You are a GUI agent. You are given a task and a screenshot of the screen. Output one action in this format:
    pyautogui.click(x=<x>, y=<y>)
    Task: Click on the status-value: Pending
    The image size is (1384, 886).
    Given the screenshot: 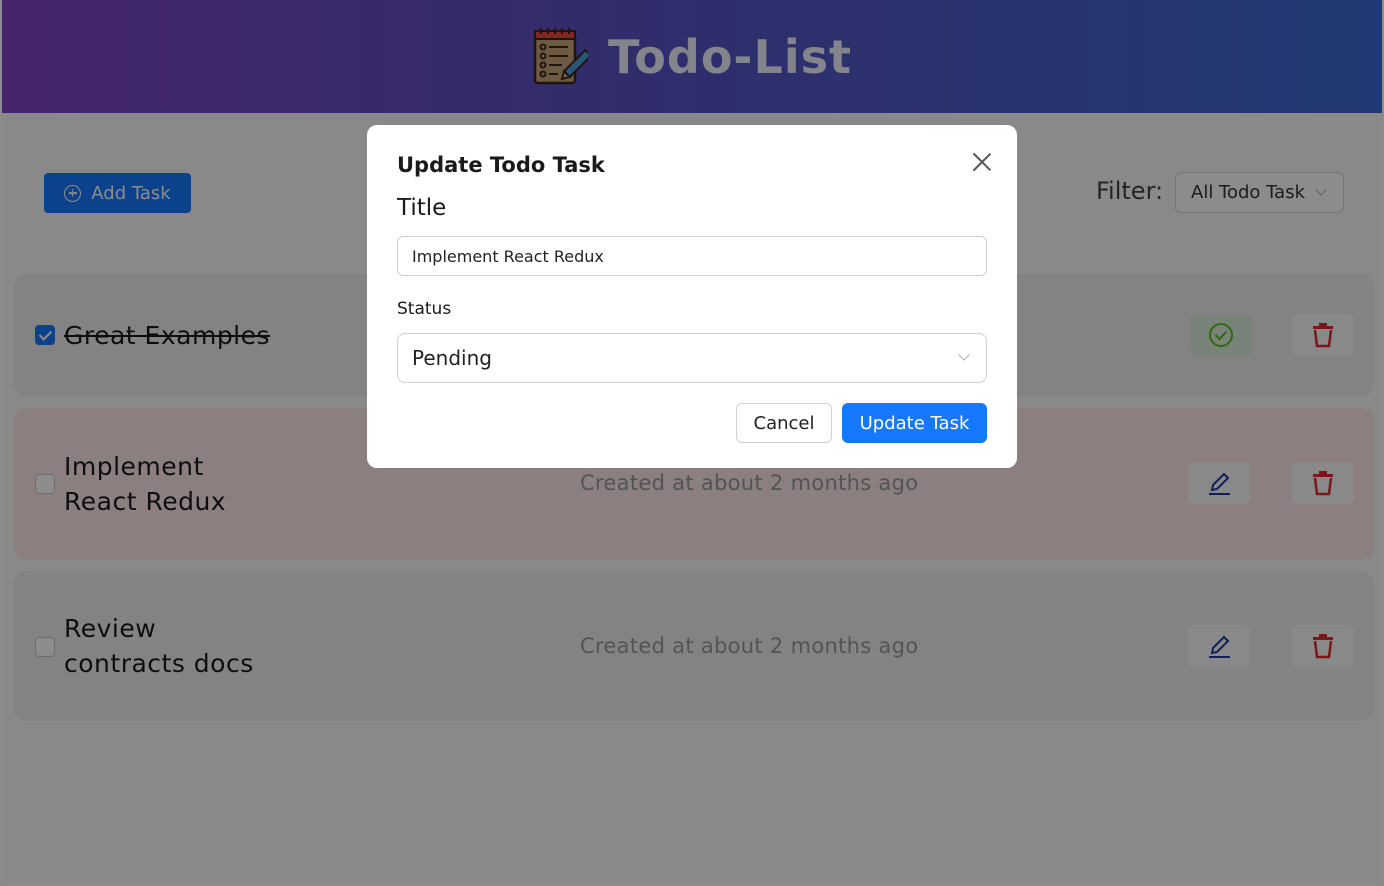 What is the action you would take?
    pyautogui.click(x=452, y=358)
    